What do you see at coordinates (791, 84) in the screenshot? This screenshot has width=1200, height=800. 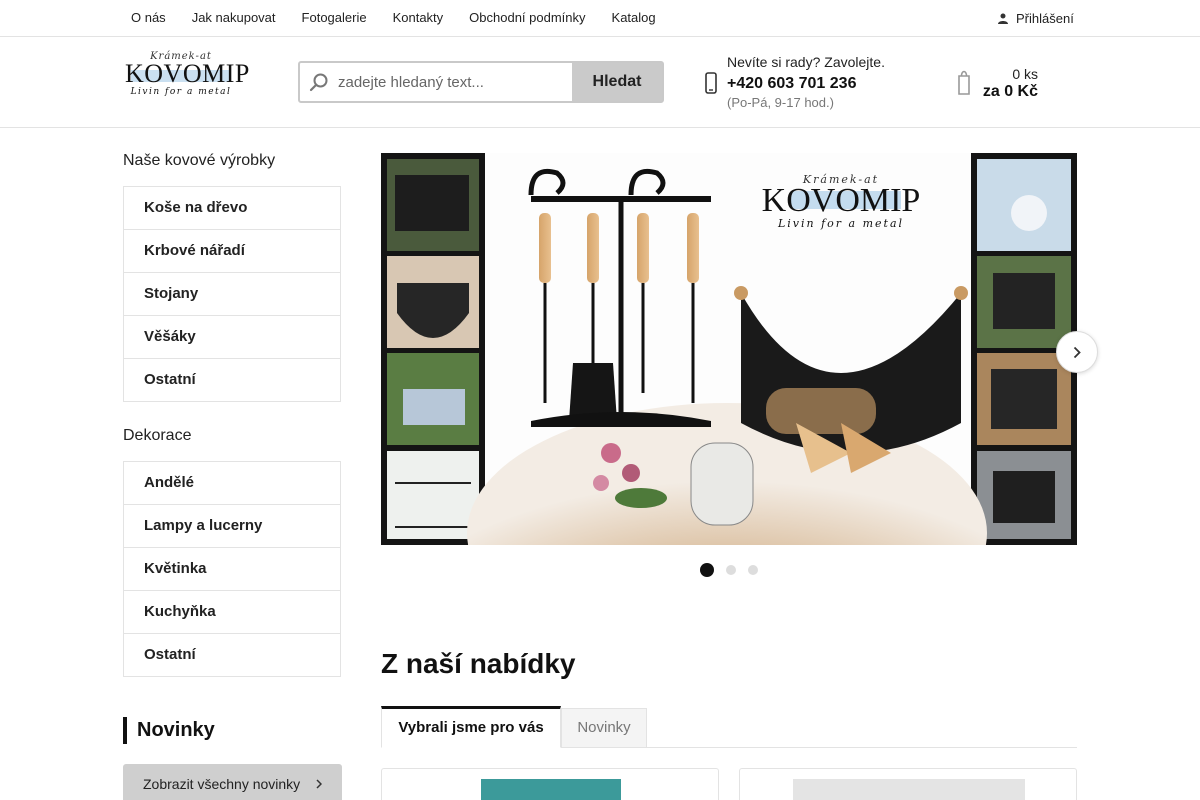 I see `contact-phone: +420 603 701 236` at bounding box center [791, 84].